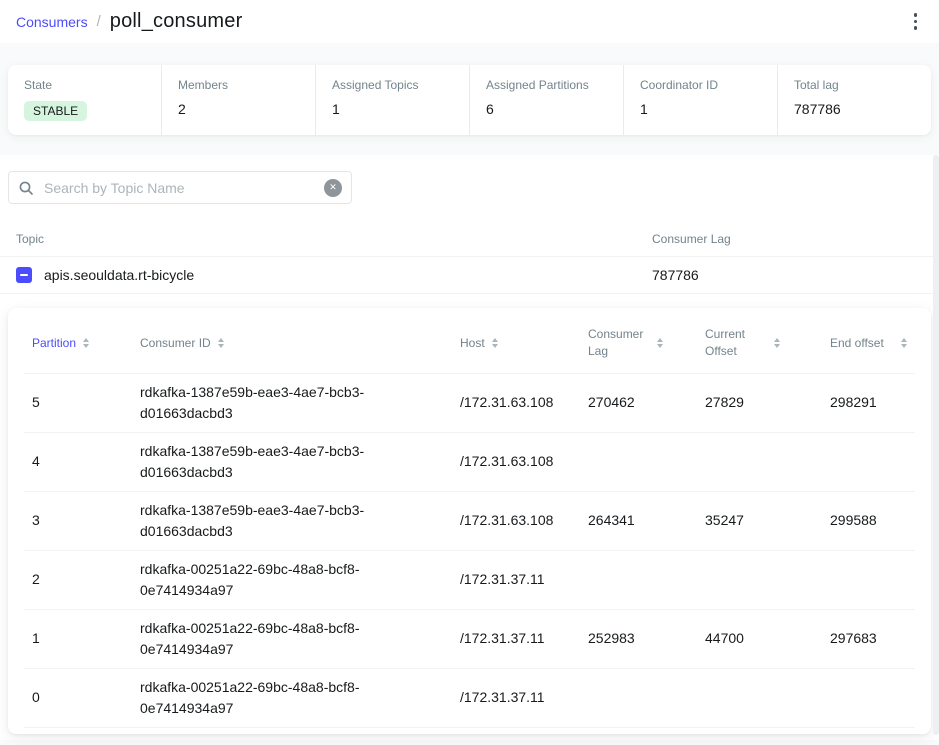 This screenshot has height=745, width=939. I want to click on topic-consumer-lag-value: 787786, so click(675, 275).